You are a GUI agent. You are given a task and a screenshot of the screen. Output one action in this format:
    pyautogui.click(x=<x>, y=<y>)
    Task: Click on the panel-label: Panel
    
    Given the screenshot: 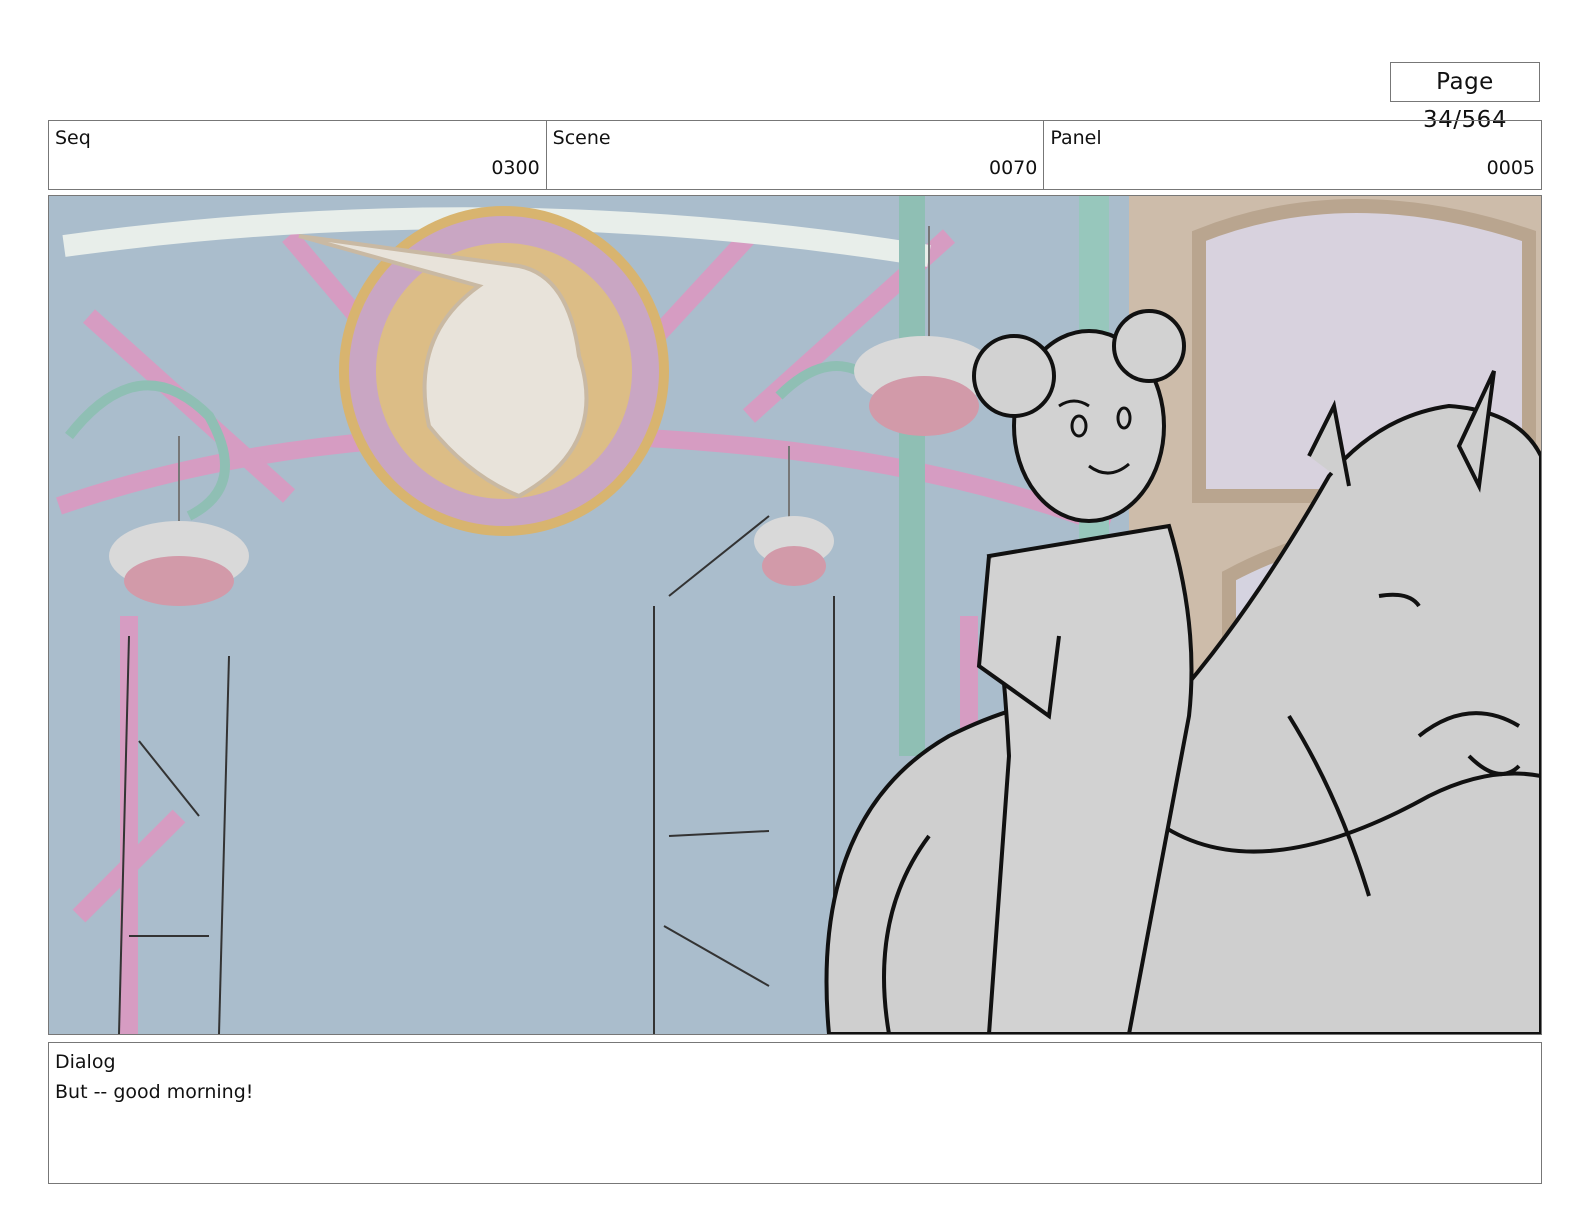 What is the action you would take?
    pyautogui.click(x=1076, y=138)
    